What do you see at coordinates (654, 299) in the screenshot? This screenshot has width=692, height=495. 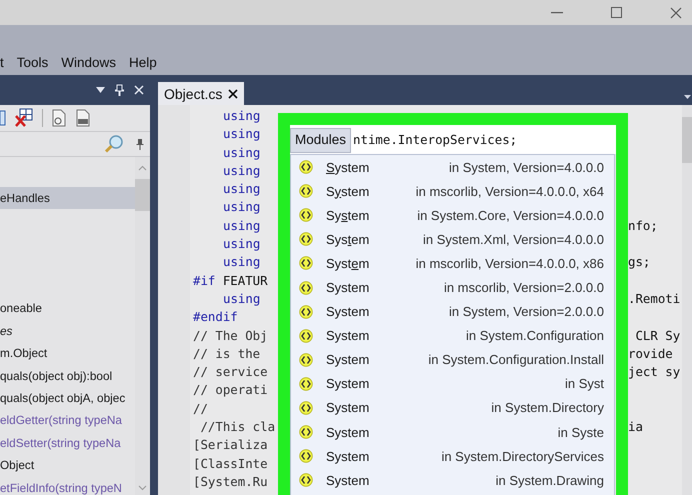 I see `code-line: .Remoti` at bounding box center [654, 299].